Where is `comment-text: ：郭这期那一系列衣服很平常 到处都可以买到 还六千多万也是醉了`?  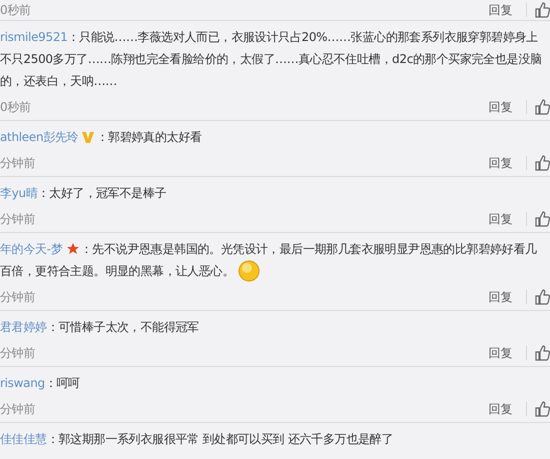
comment-text: ：郭这期那一系列衣服很平常 到处都可以买到 还六千多万也是醉了 is located at coordinates (220, 439).